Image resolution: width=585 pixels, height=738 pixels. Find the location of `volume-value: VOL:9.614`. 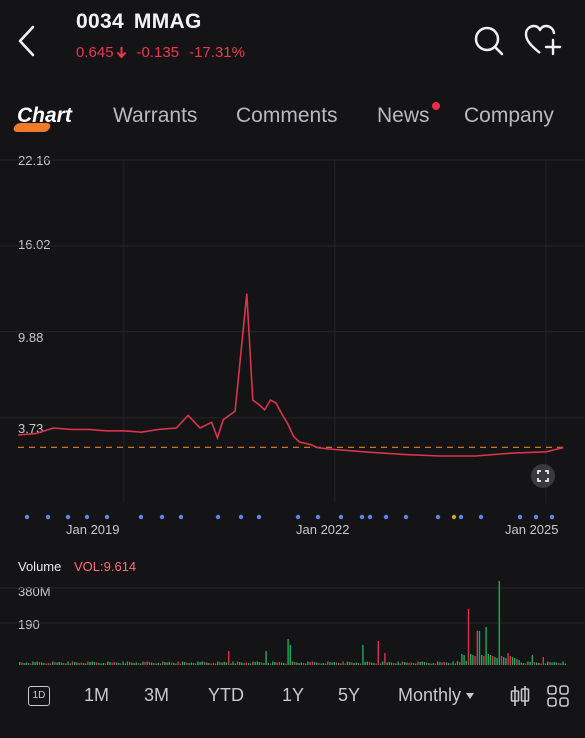

volume-value: VOL:9.614 is located at coordinates (105, 566).